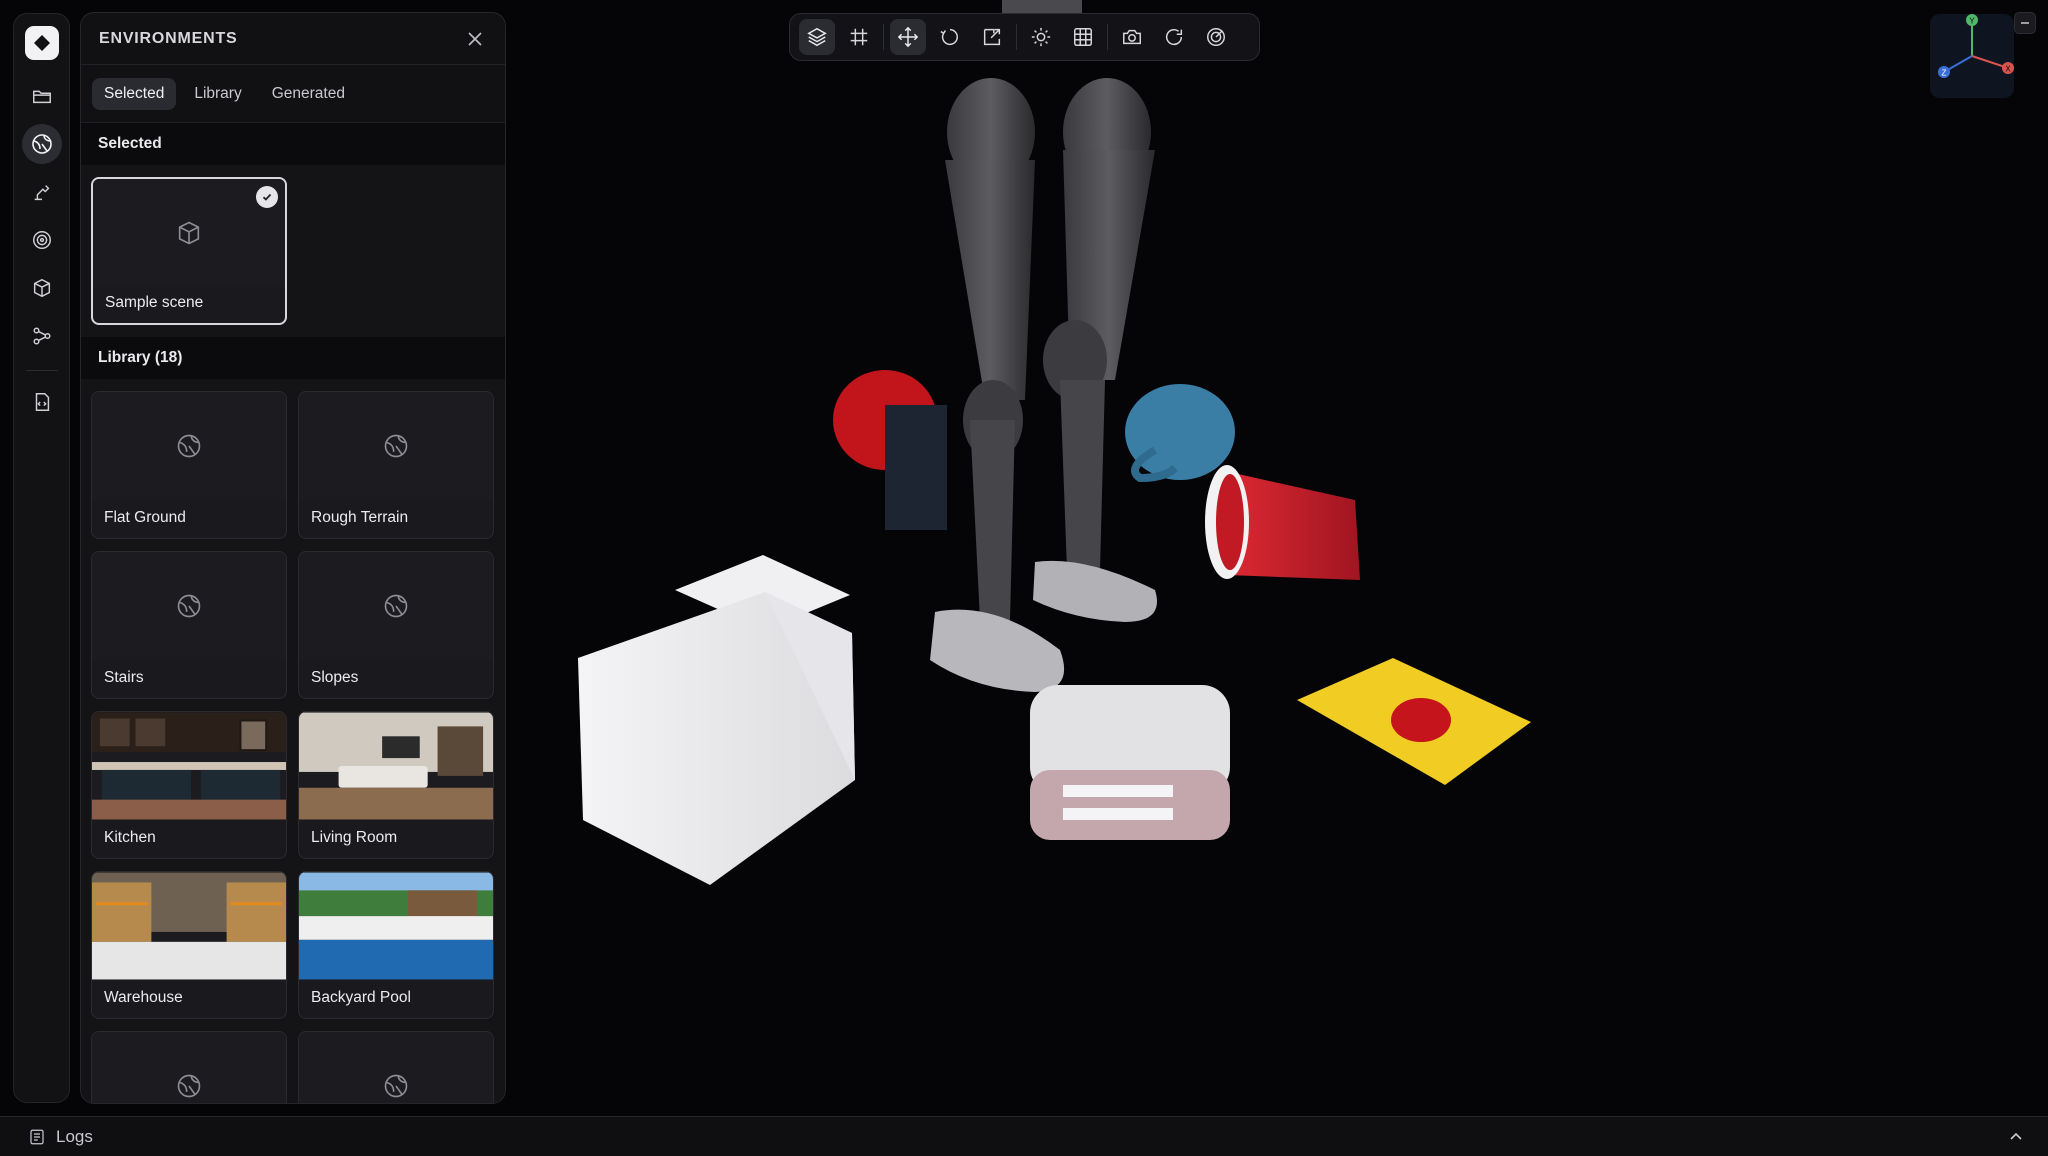  Describe the element at coordinates (74, 1136) in the screenshot. I see `logs-label: Logs` at that location.